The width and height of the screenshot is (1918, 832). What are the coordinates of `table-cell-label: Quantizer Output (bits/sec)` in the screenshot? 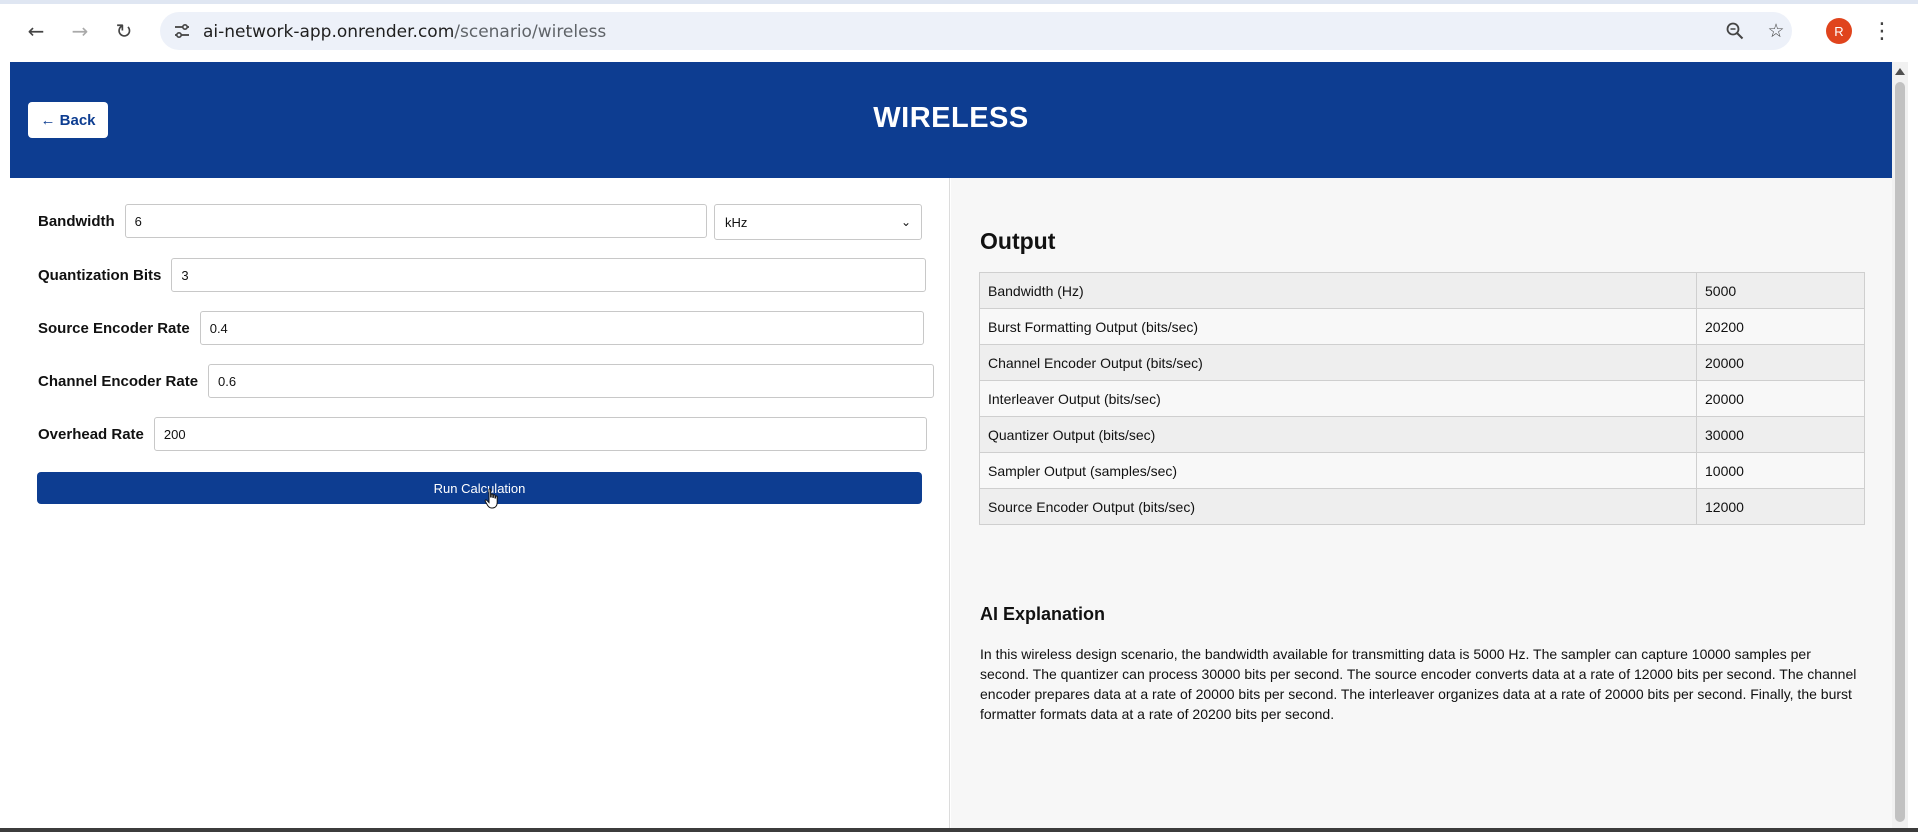 It's located at (1338, 434).